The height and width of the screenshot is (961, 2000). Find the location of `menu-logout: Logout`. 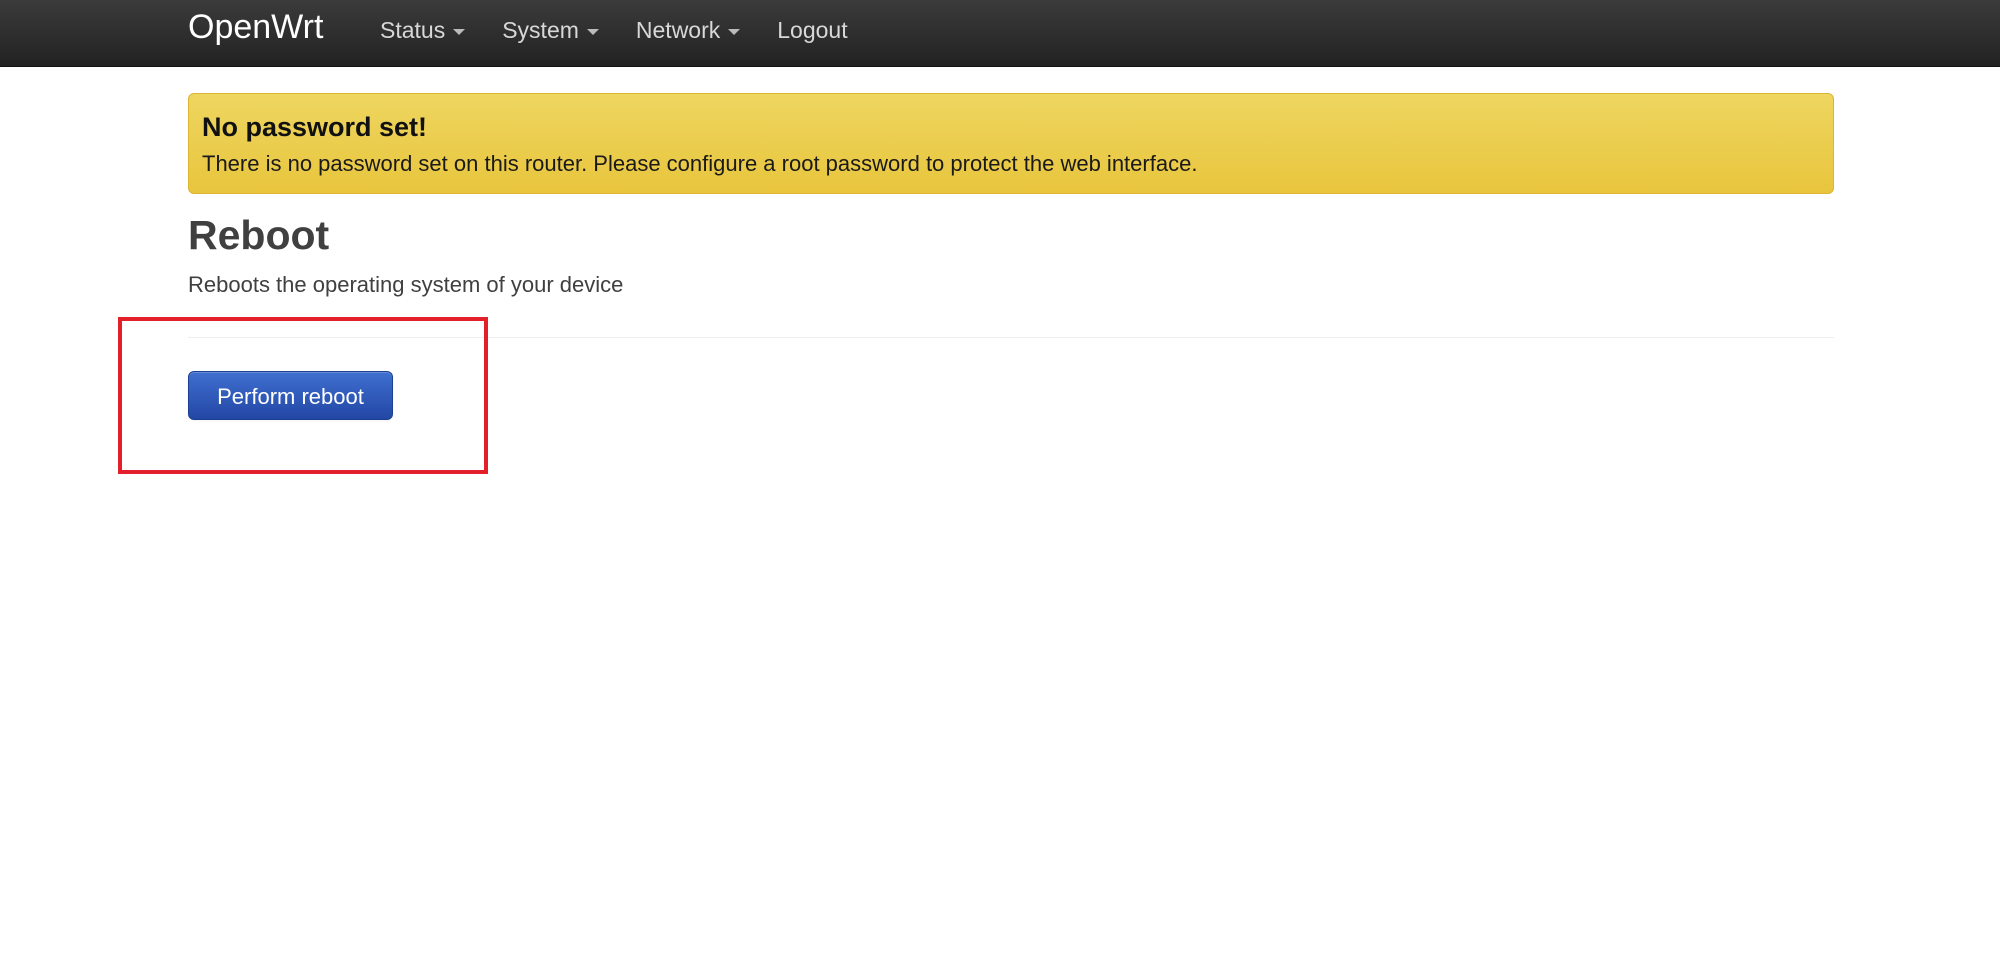

menu-logout: Logout is located at coordinates (812, 30).